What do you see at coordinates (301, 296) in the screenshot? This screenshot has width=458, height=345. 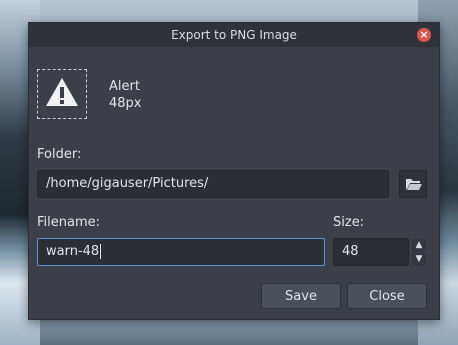 I see `save-button: Save` at bounding box center [301, 296].